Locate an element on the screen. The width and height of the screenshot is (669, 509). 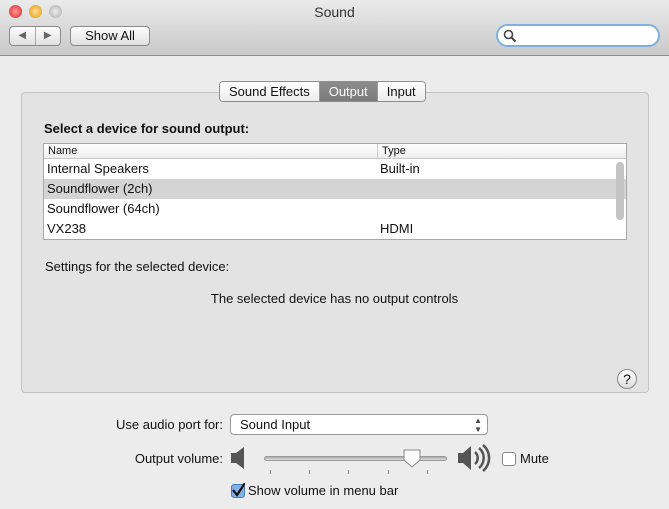
audio-port-select: Sound Input ▲ ▼ is located at coordinates (359, 424).